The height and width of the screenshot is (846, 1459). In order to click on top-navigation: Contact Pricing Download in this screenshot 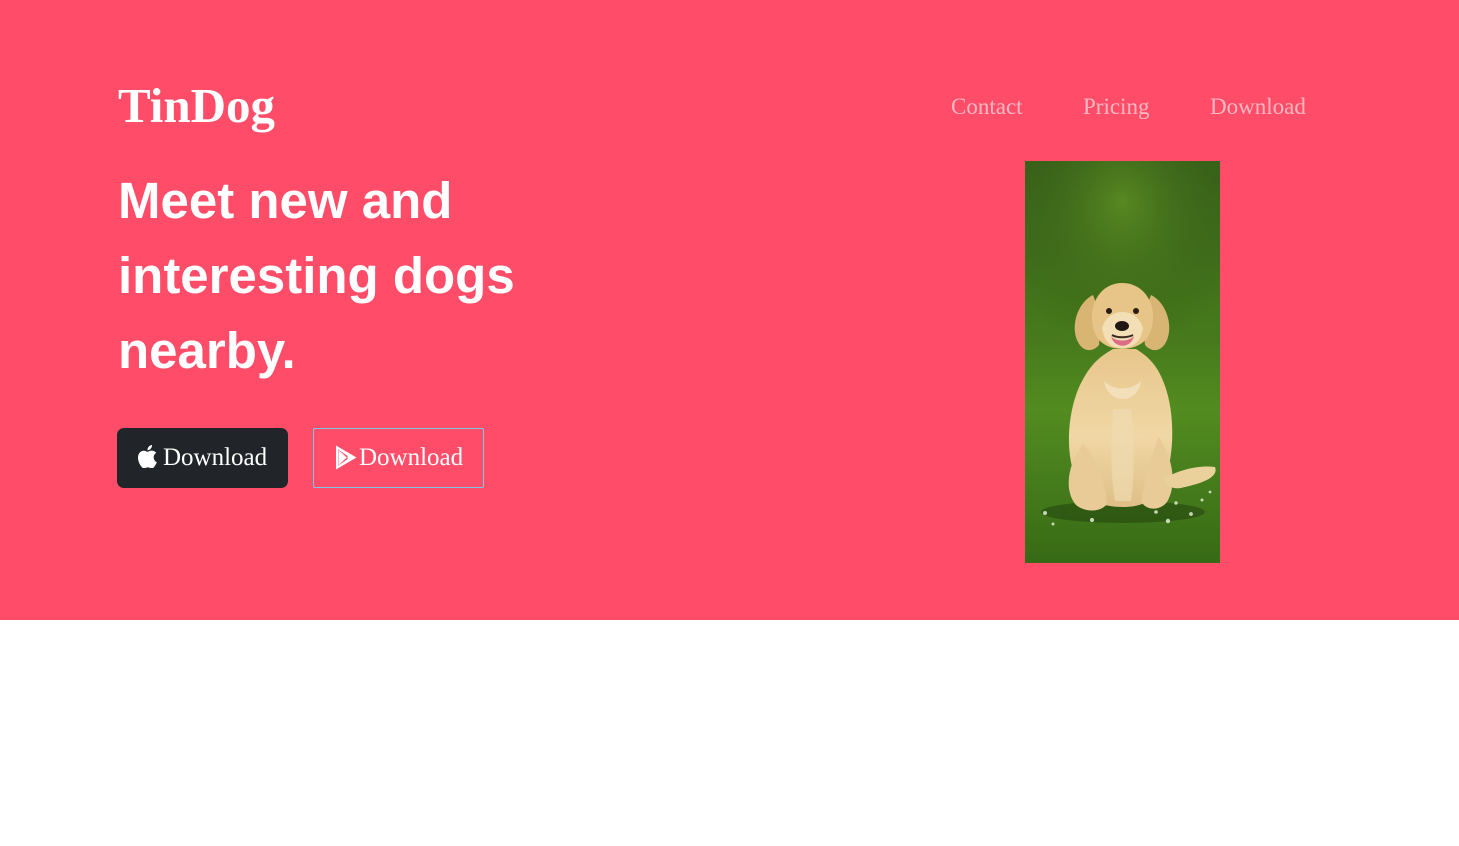, I will do `click(729, 107)`.